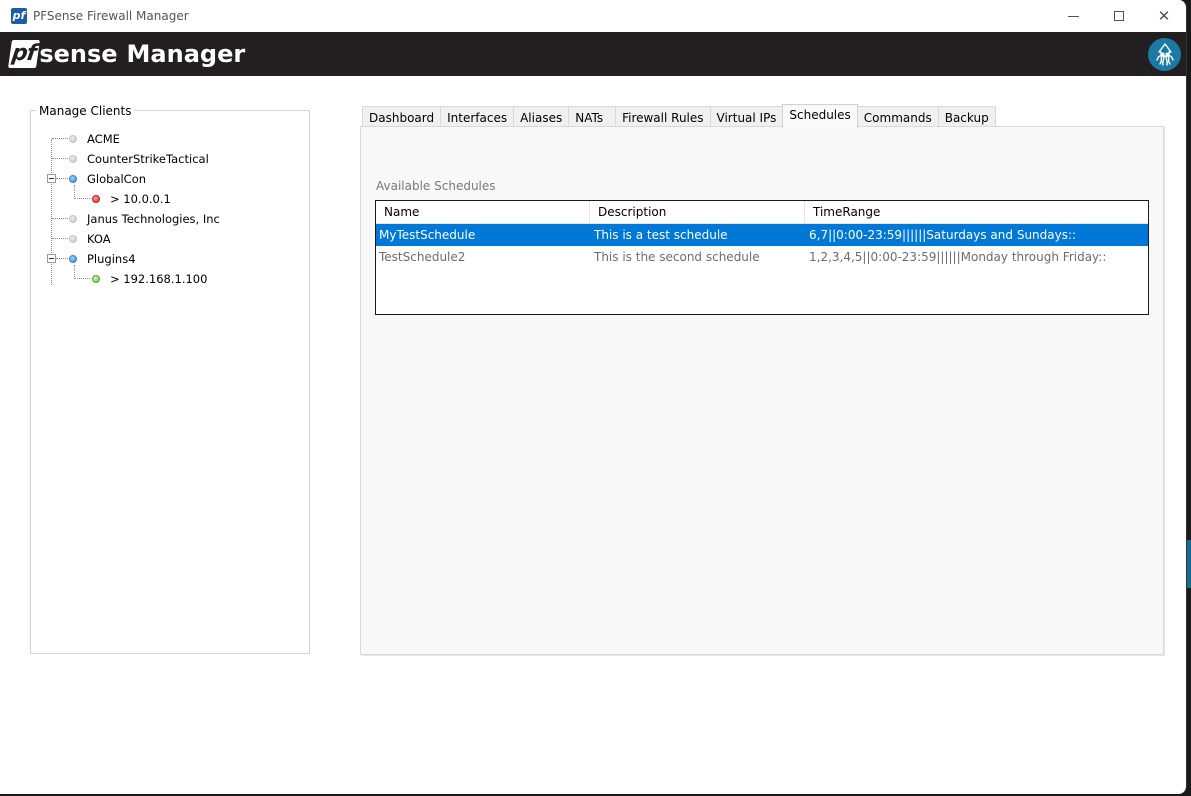 The width and height of the screenshot is (1191, 796). What do you see at coordinates (477, 117) in the screenshot?
I see `tab-interfaces: Interfaces` at bounding box center [477, 117].